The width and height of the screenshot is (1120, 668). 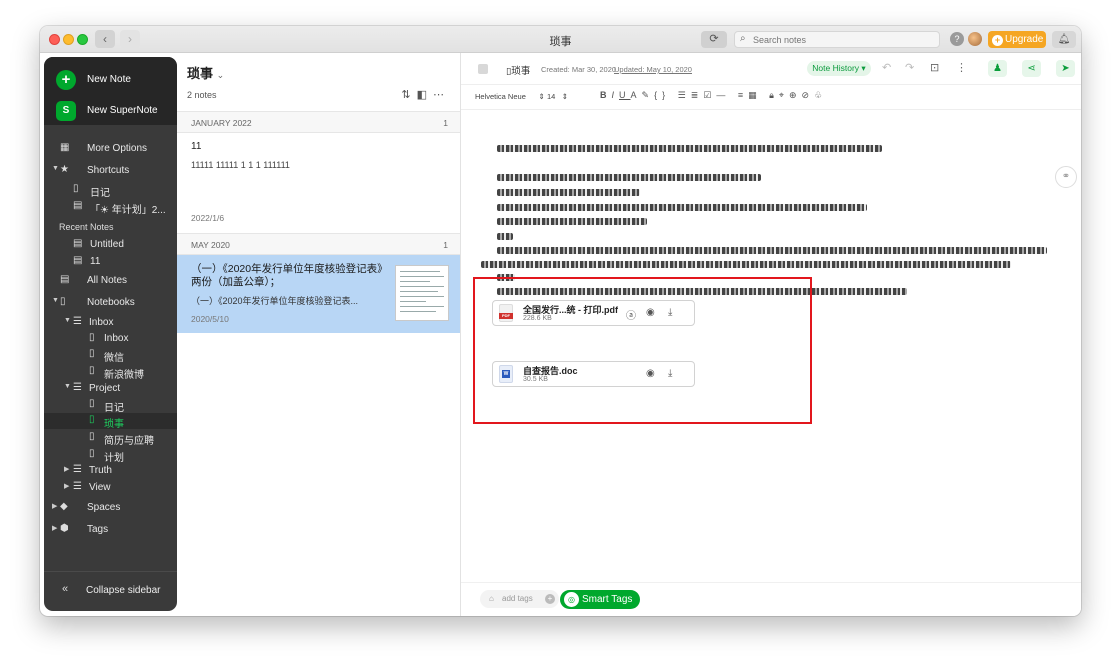 I want to click on text-color-icon: A, so click(x=636, y=95).